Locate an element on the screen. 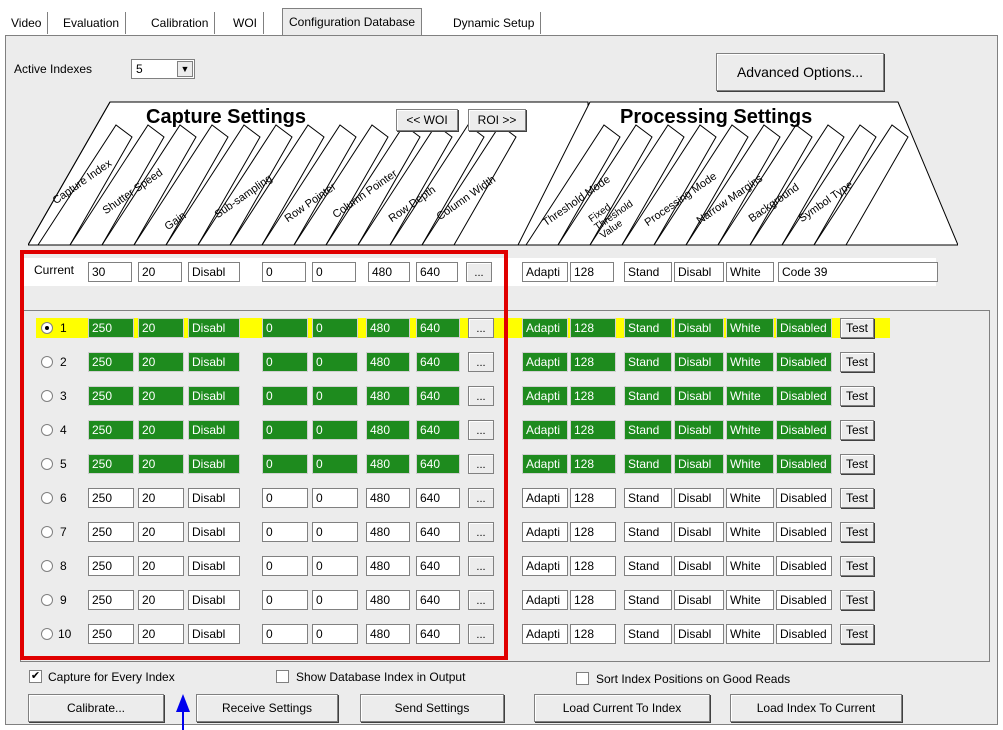  current-symbol-type: Code 39 is located at coordinates (858, 272).